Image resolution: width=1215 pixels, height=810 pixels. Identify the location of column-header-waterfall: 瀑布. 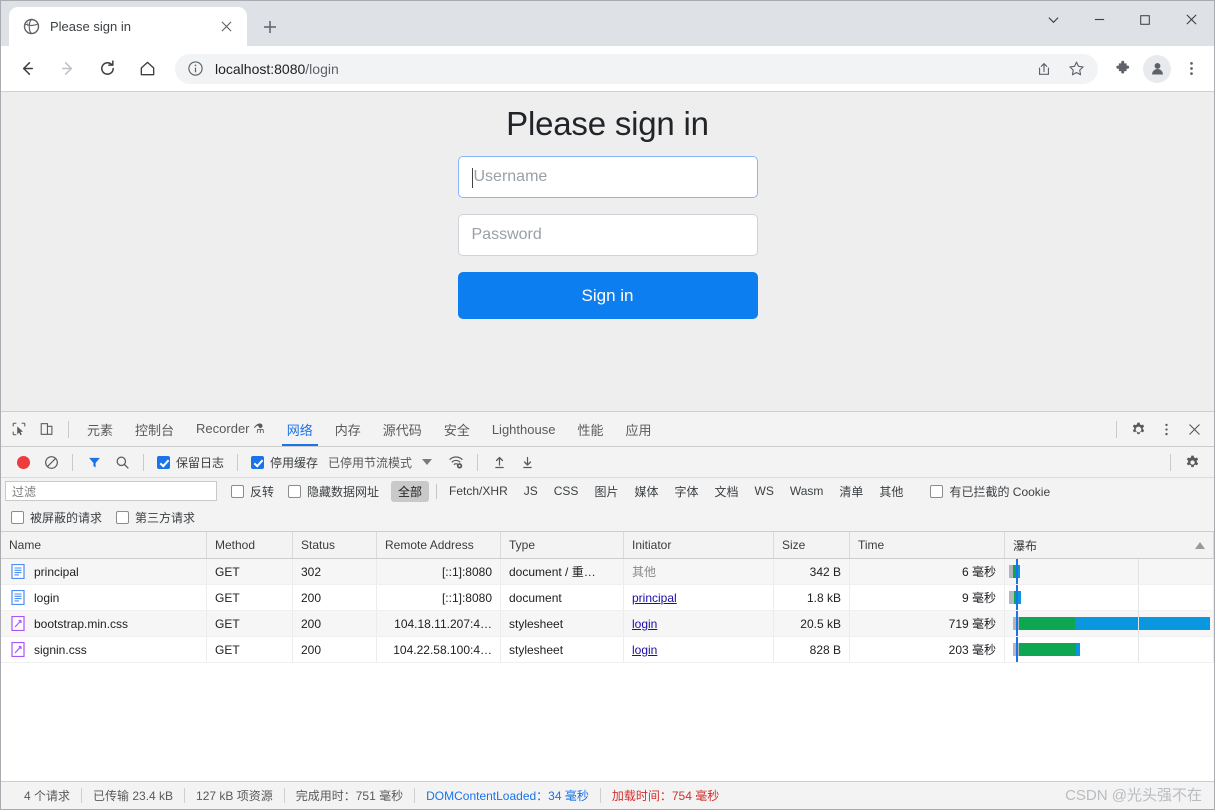
(1109, 545).